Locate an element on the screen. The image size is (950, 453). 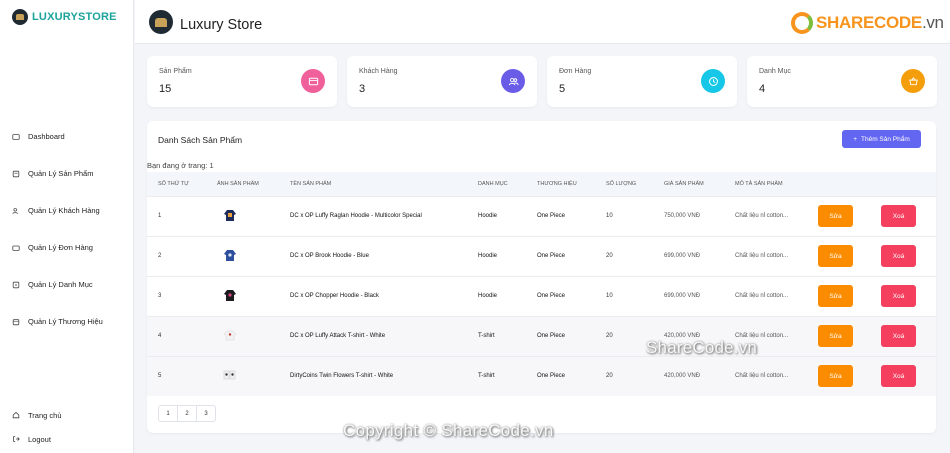
users-icon is located at coordinates (15, 210).